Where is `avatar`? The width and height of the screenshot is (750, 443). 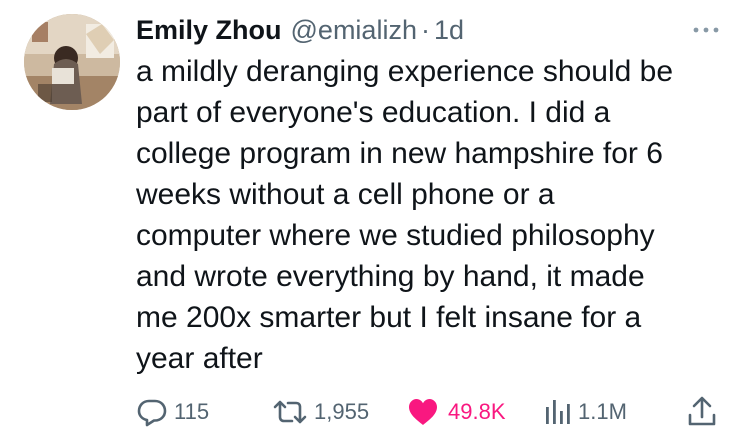 avatar is located at coordinates (72, 62).